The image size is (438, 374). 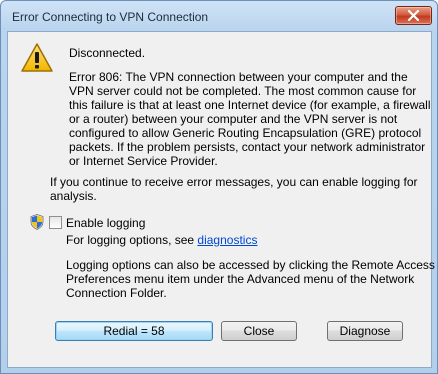 I want to click on hint-line: analysis., so click(x=73, y=196).